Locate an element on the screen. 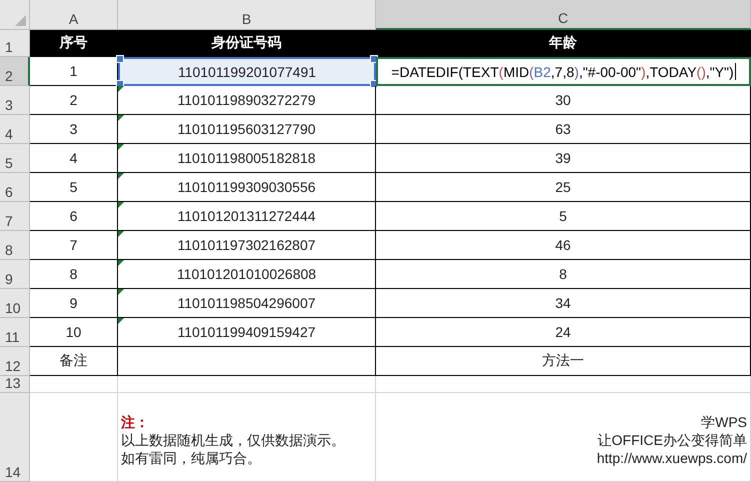 The height and width of the screenshot is (482, 751). row-number: 5 is located at coordinates (9, 163).